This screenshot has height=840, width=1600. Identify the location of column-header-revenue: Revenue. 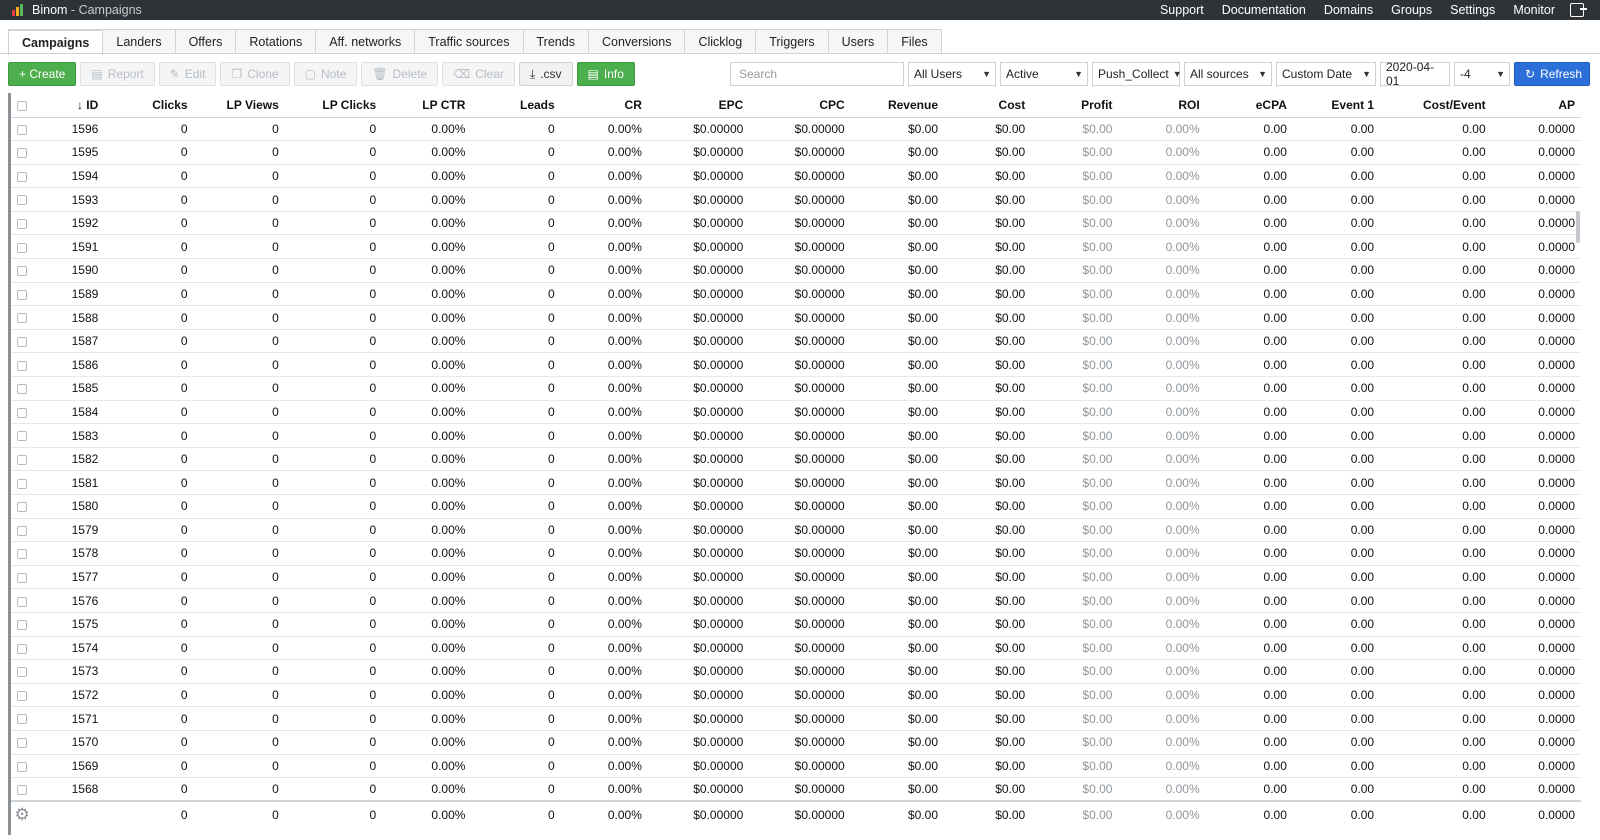
(897, 105).